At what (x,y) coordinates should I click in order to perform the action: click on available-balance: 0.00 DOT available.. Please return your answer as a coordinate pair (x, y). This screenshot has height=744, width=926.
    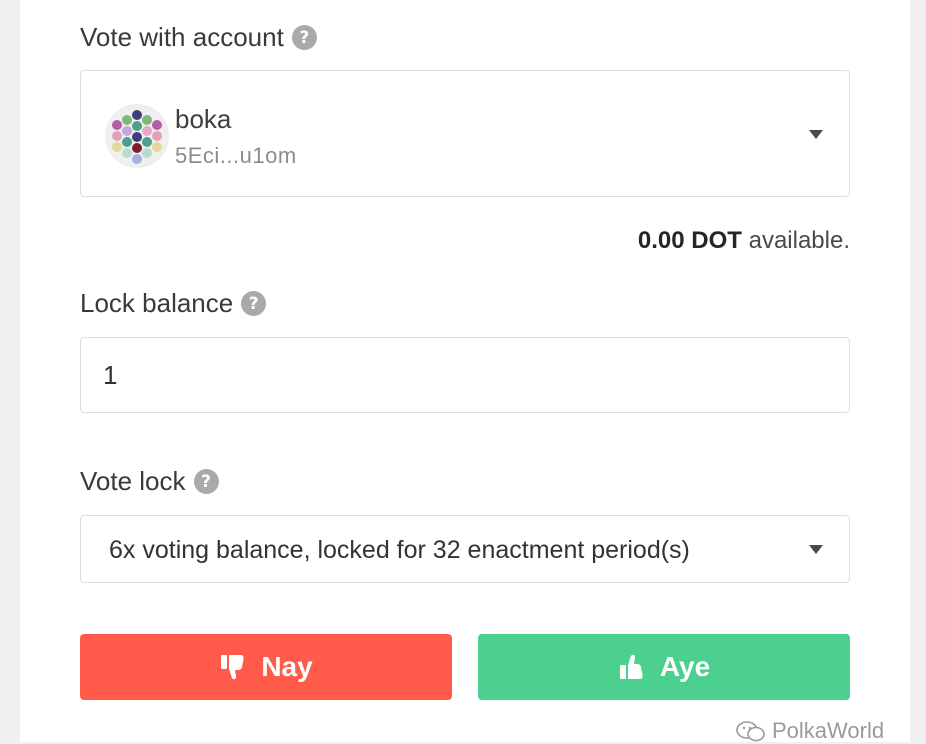
    Looking at the image, I should click on (744, 241).